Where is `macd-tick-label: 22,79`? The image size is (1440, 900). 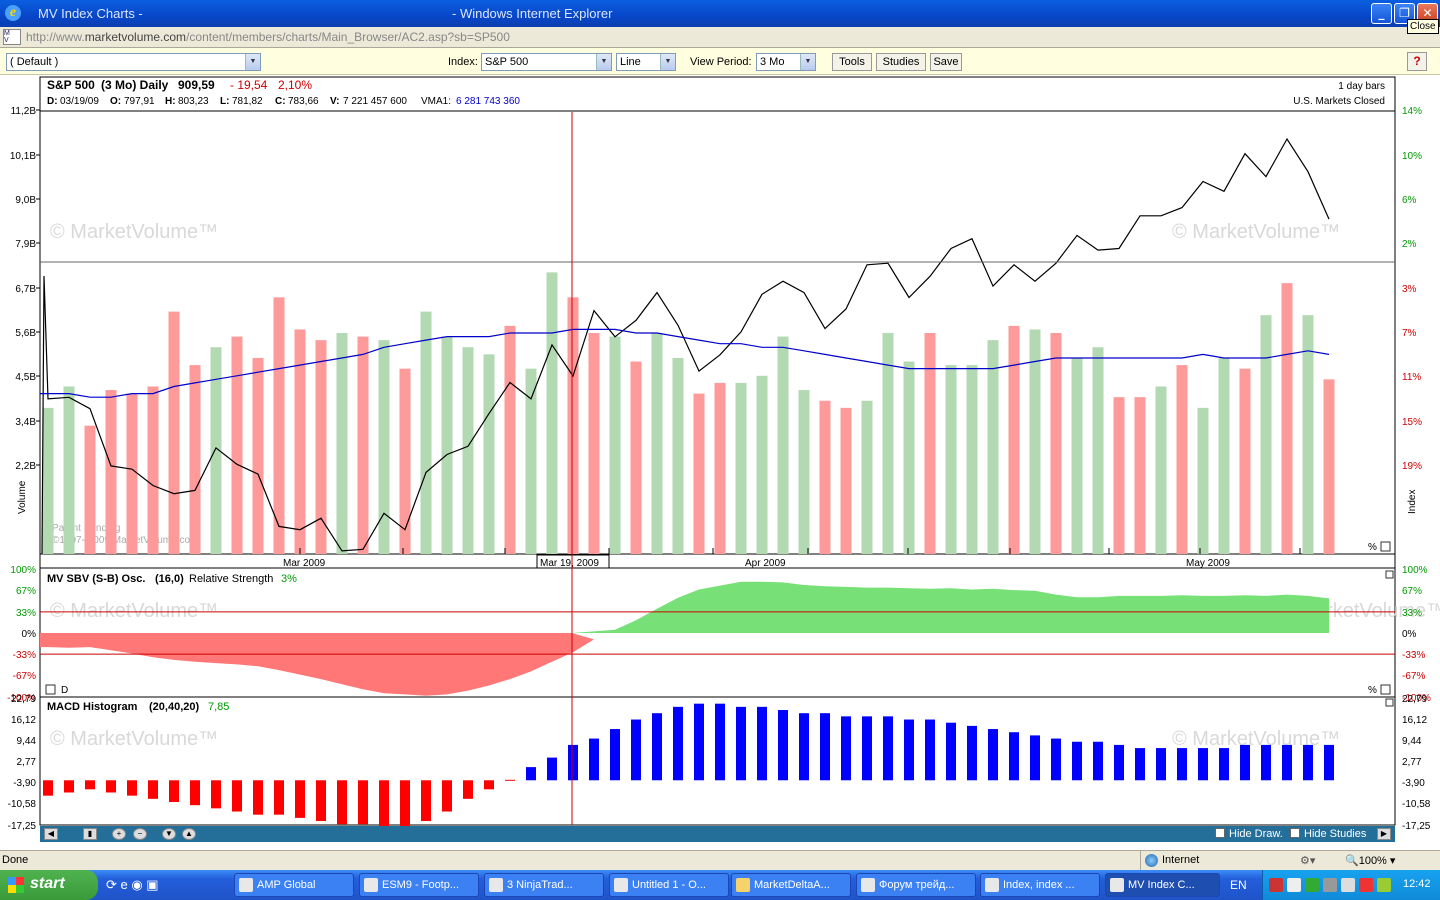 macd-tick-label: 22,79 is located at coordinates (23, 699).